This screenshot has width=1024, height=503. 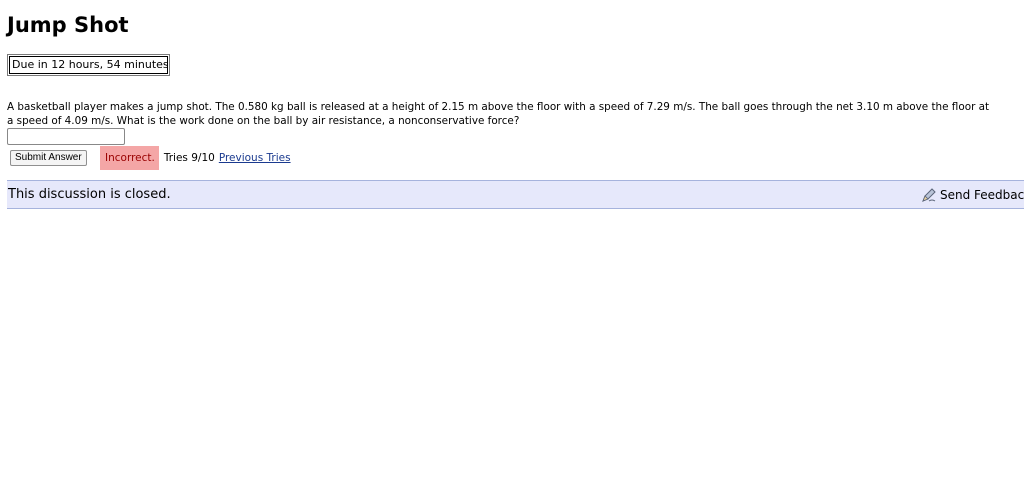 I want to click on page-title: Jump Shot, so click(x=68, y=25).